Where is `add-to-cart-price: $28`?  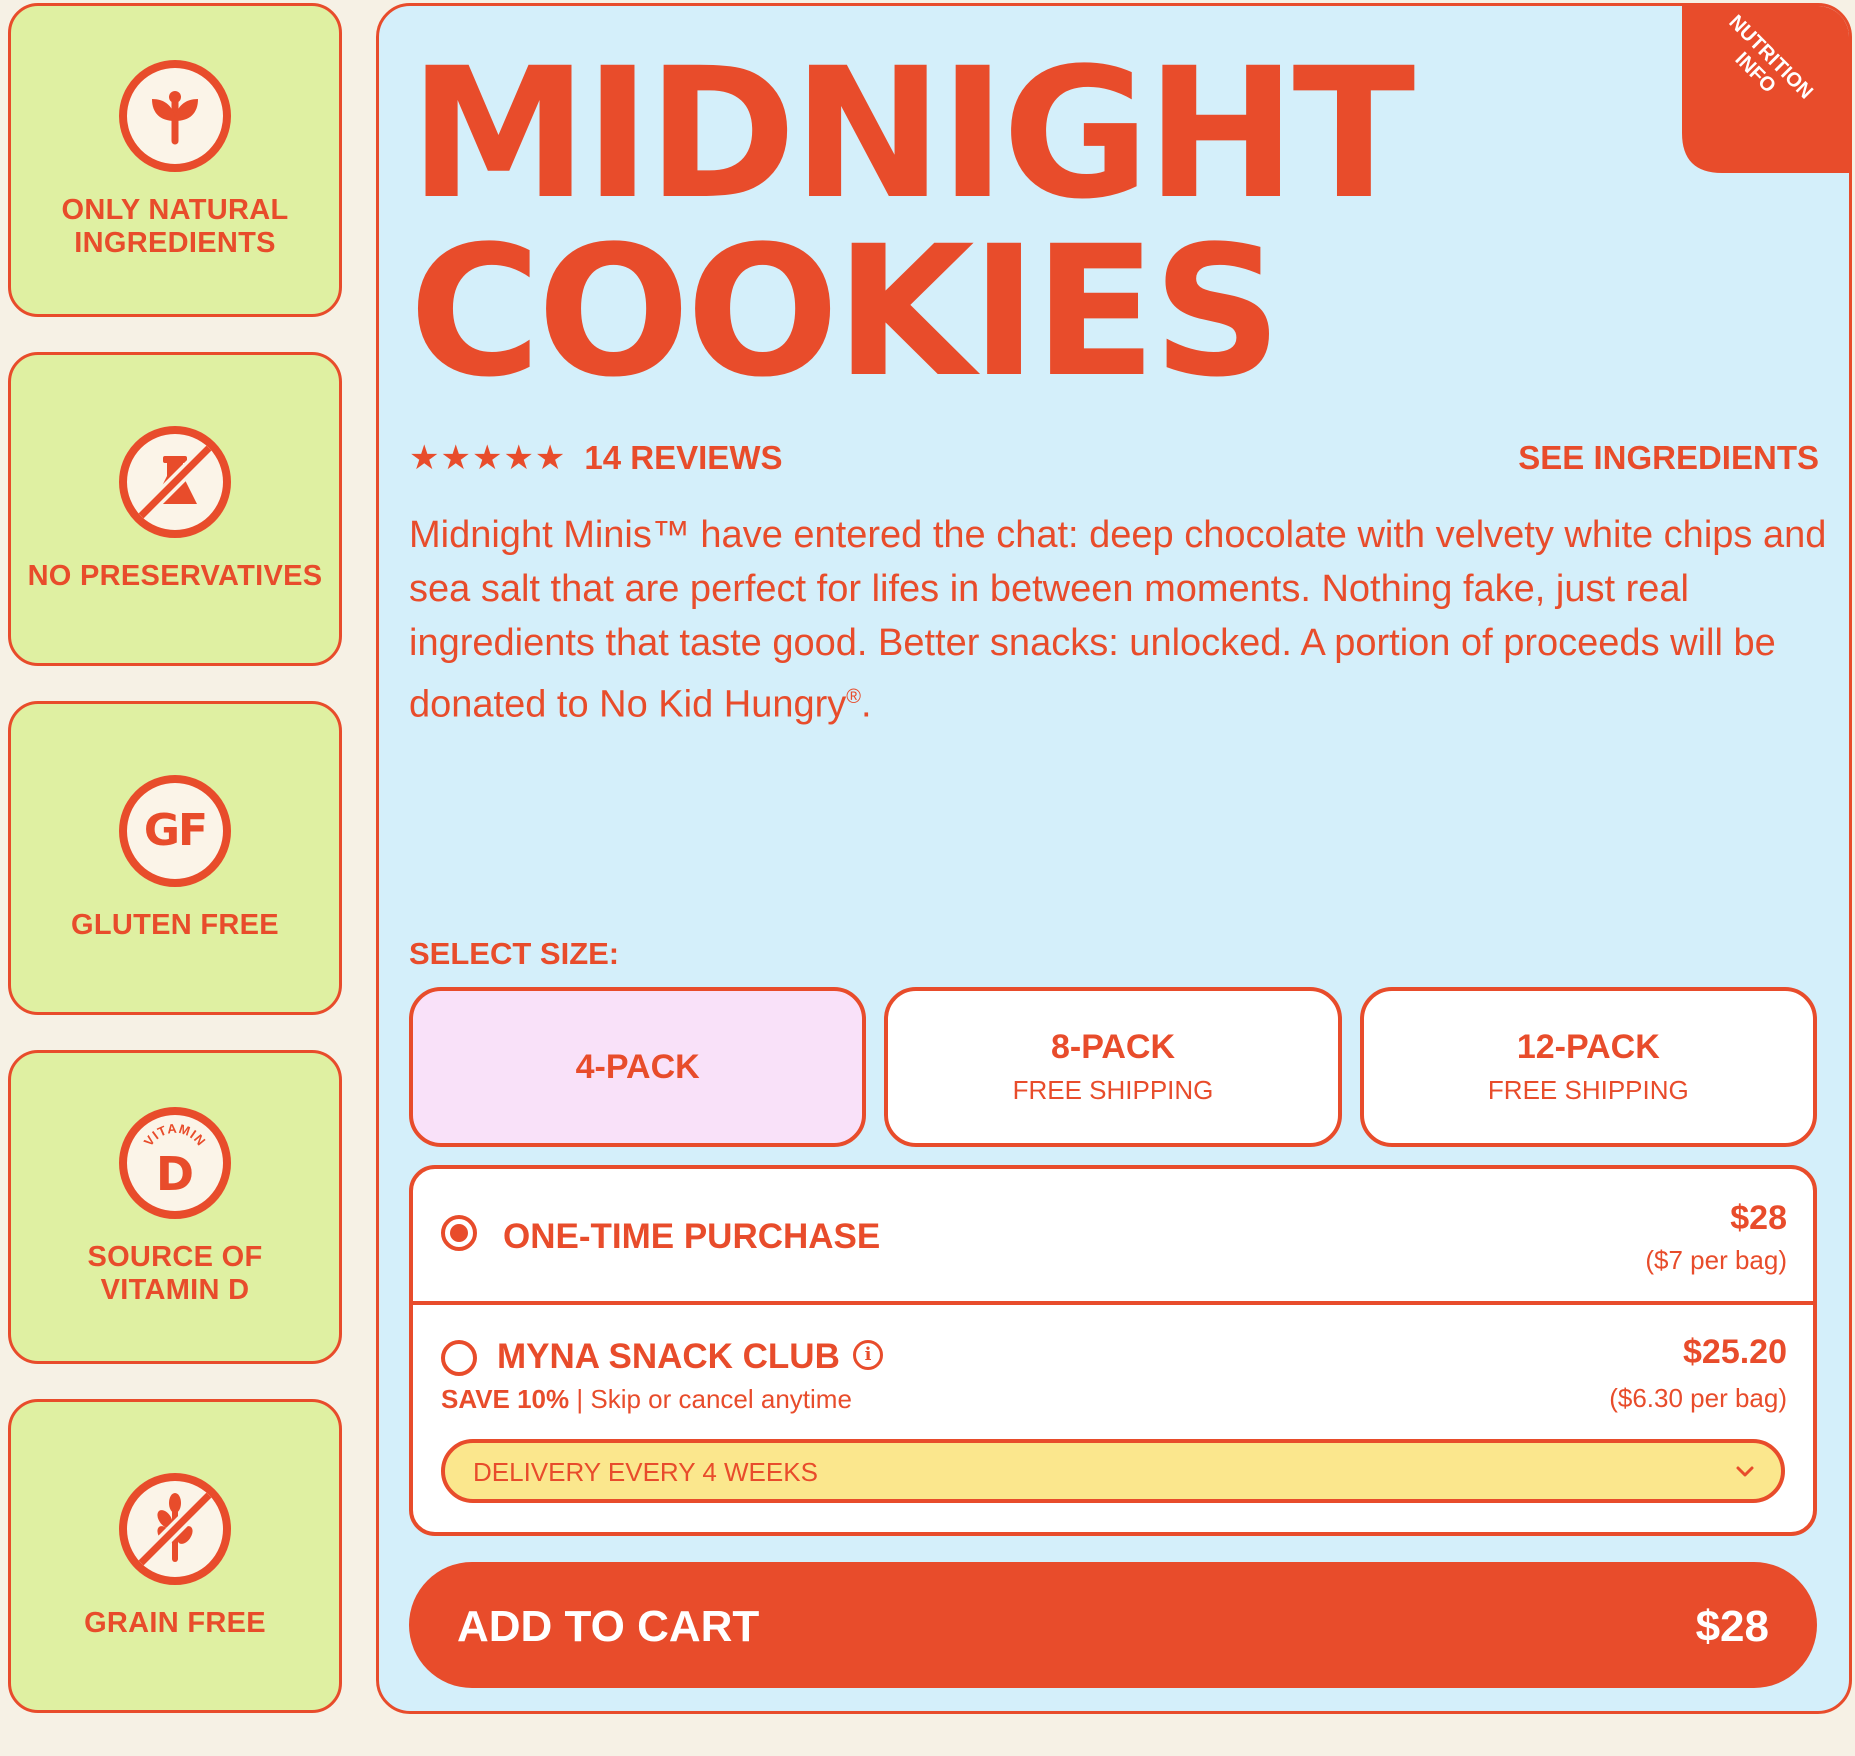
add-to-cart-price: $28 is located at coordinates (1732, 1626).